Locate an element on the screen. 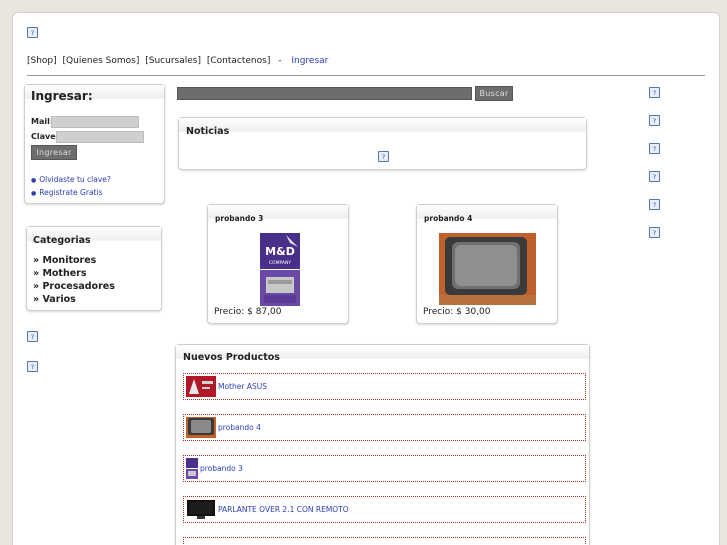  category-item-mothers: » Mothers is located at coordinates (60, 273).